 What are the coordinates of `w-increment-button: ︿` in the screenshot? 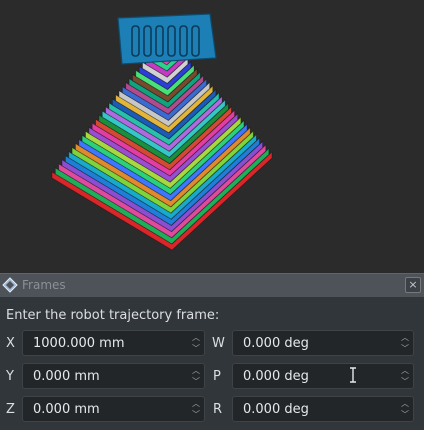 It's located at (405, 337).